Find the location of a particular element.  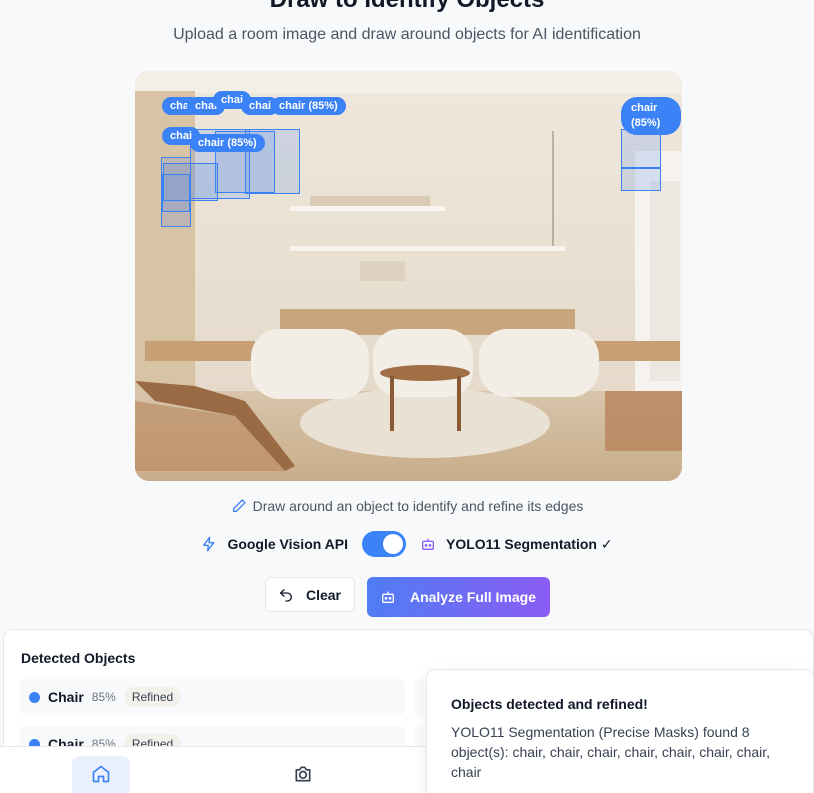

nav-camera is located at coordinates (303, 776).